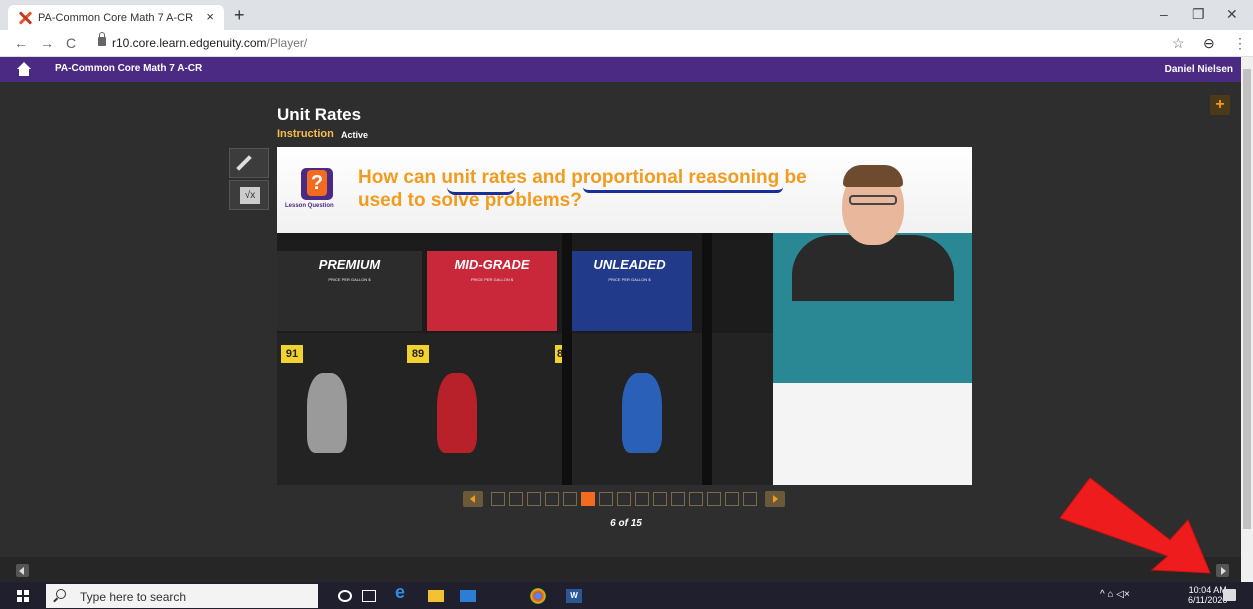 This screenshot has height=609, width=1253. Describe the element at coordinates (626, 15) in the screenshot. I see `browser-tab-strip: PA-Common Core Math 7 A-CR × + – ❐ ✕` at that location.